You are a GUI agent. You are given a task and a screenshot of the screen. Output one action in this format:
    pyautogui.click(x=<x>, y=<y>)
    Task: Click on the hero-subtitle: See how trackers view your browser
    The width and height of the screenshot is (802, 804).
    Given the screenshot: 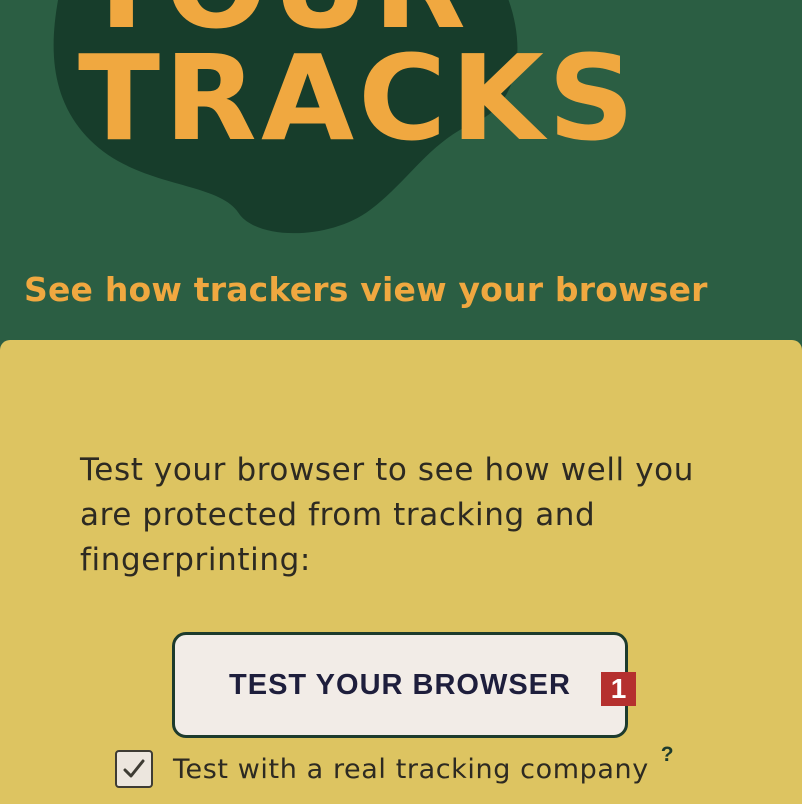 What is the action you would take?
    pyautogui.click(x=366, y=289)
    